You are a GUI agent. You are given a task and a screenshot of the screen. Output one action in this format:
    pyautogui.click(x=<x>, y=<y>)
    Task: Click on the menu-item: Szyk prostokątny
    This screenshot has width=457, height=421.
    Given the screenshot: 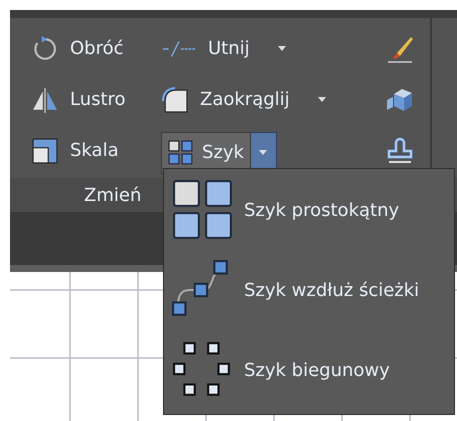 What is the action you would take?
    pyautogui.click(x=313, y=210)
    